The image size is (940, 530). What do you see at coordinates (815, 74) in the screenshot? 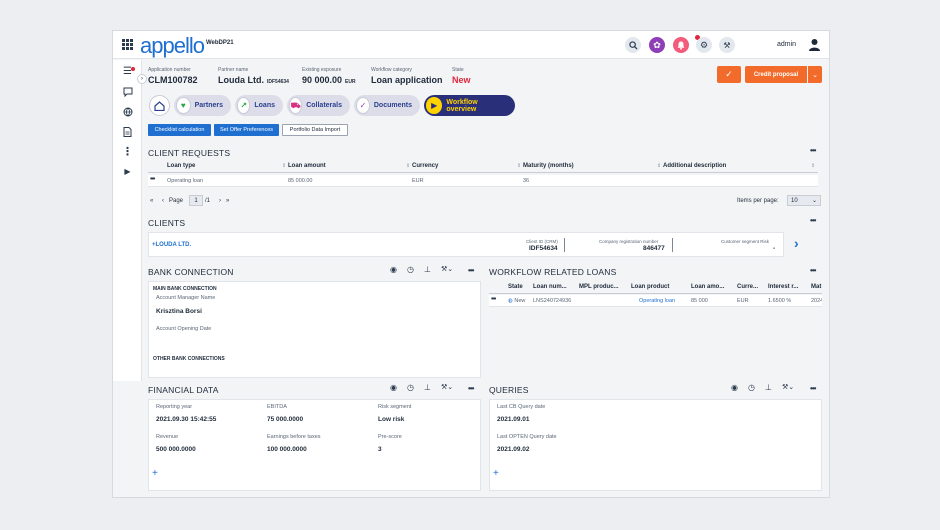
I see `credit-proposal-dropdown: ⌄` at bounding box center [815, 74].